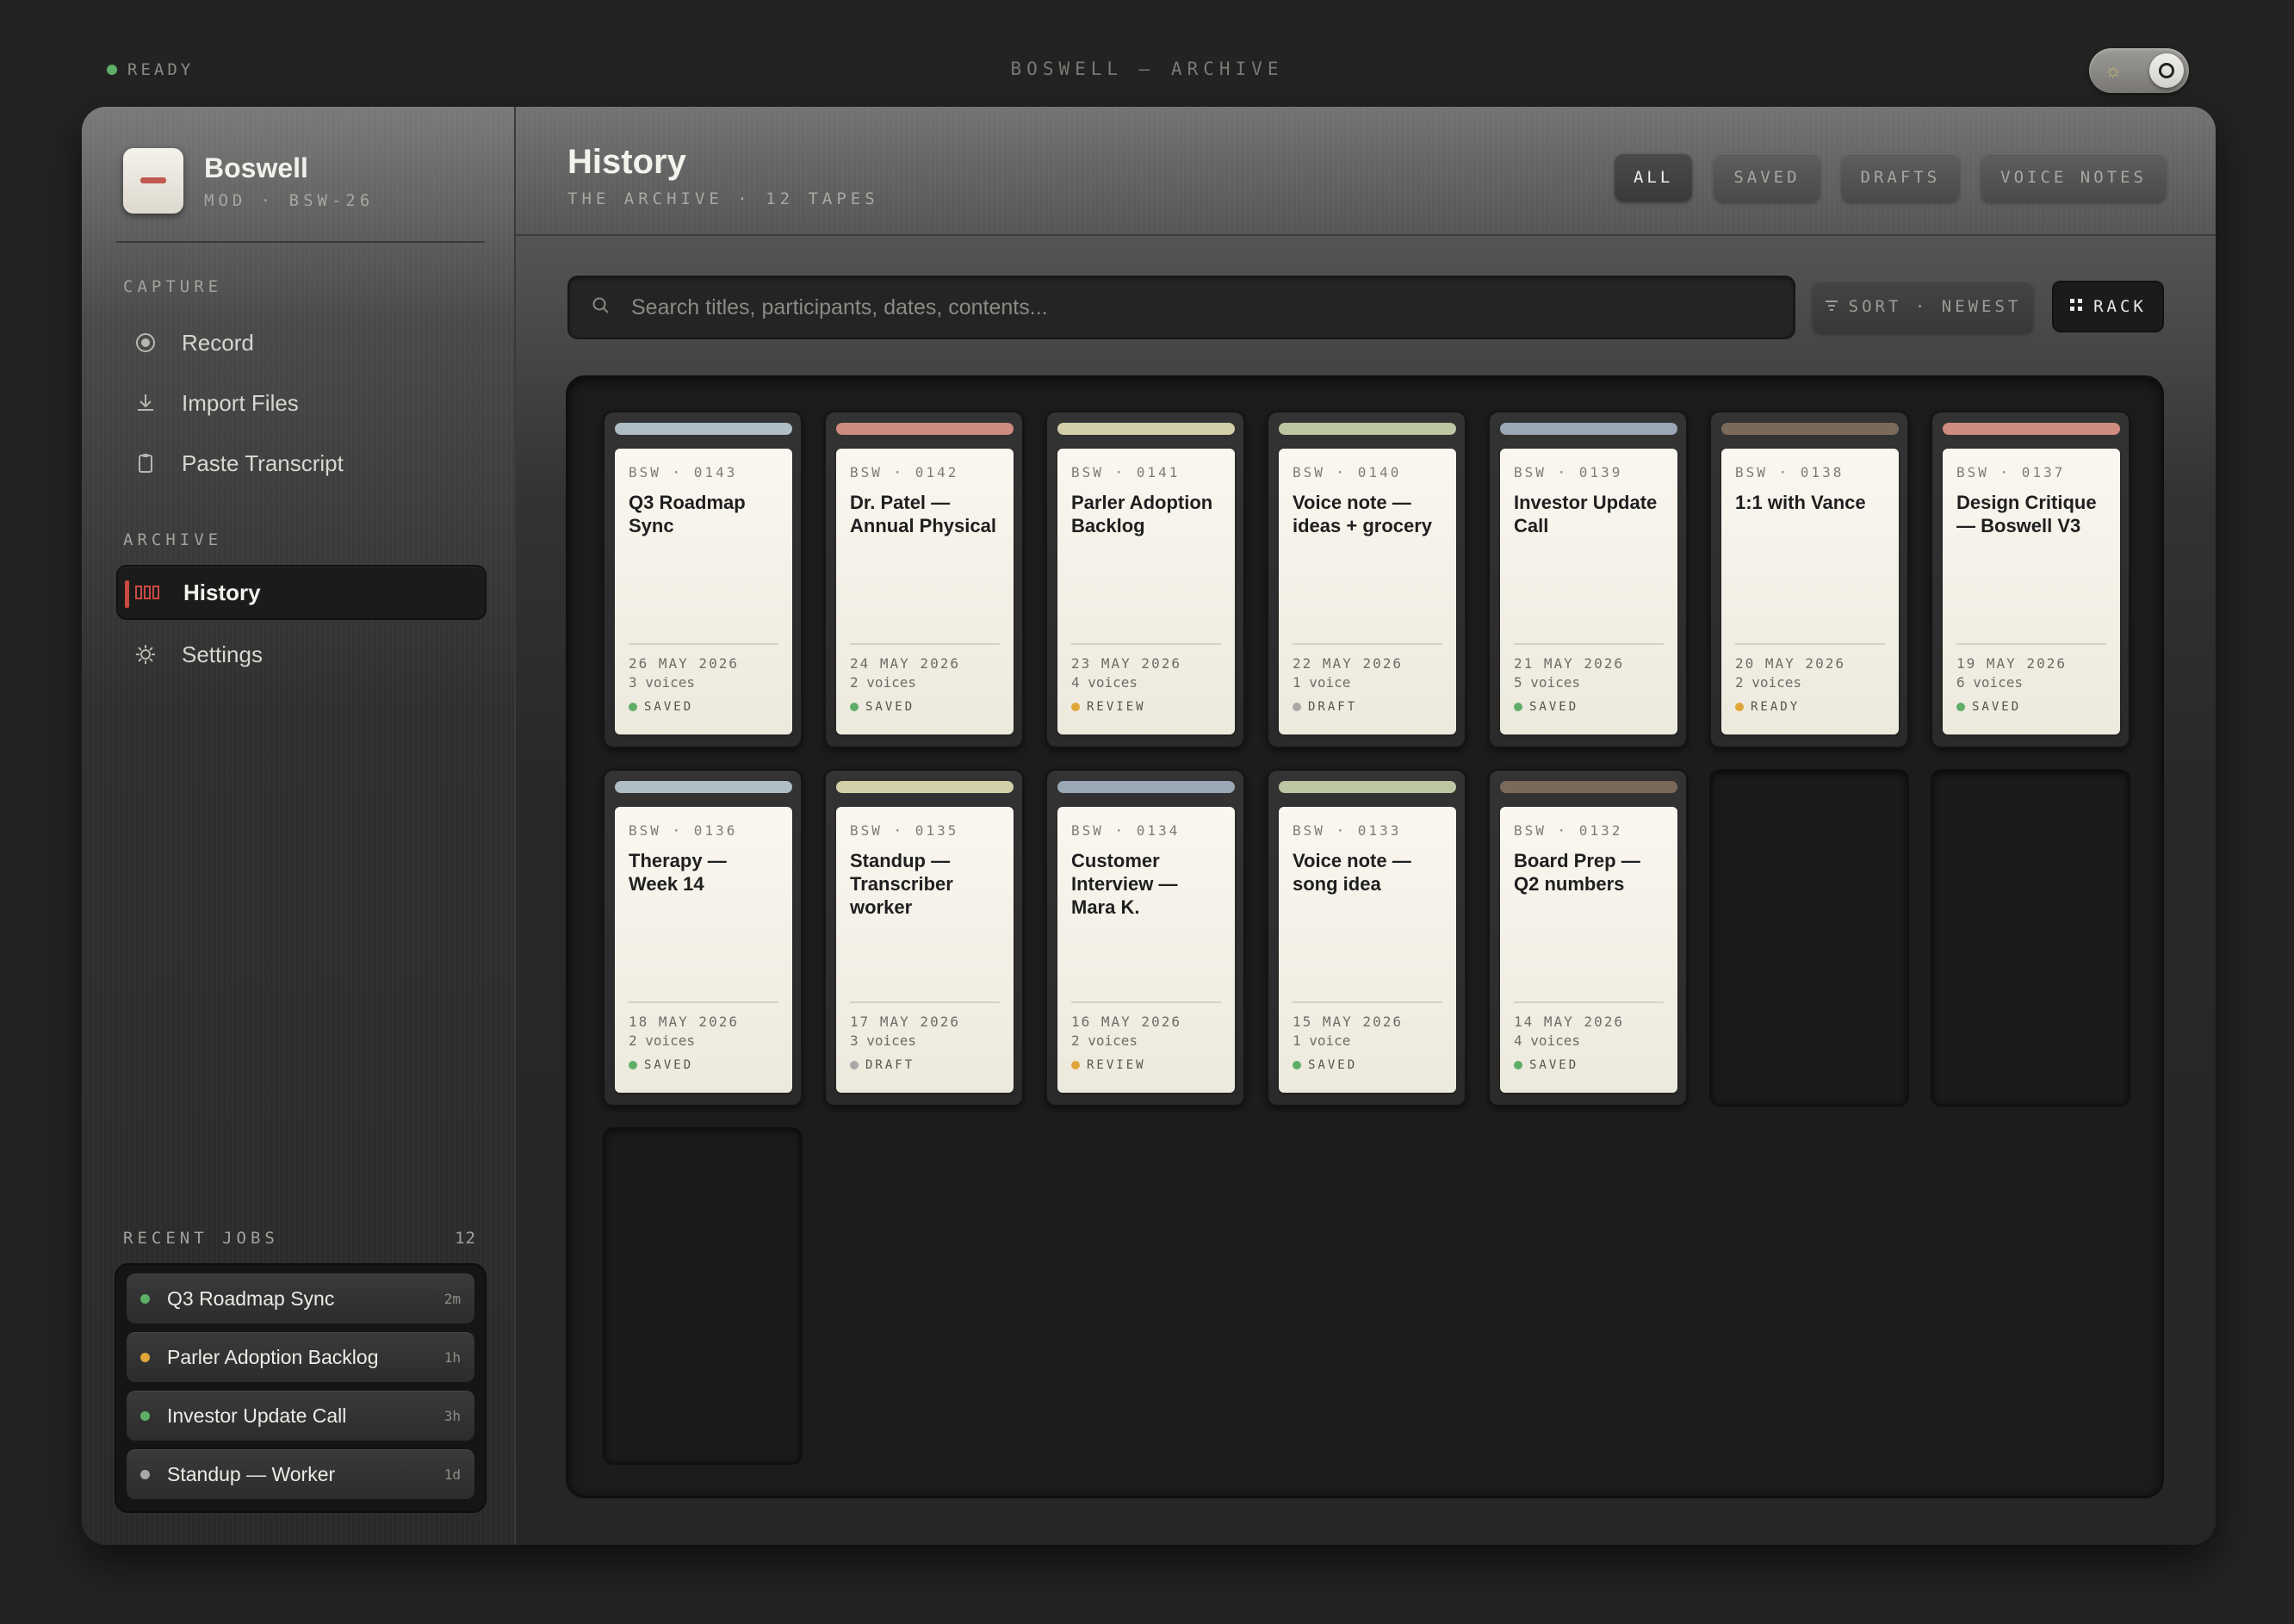  I want to click on search-bar, so click(1181, 307).